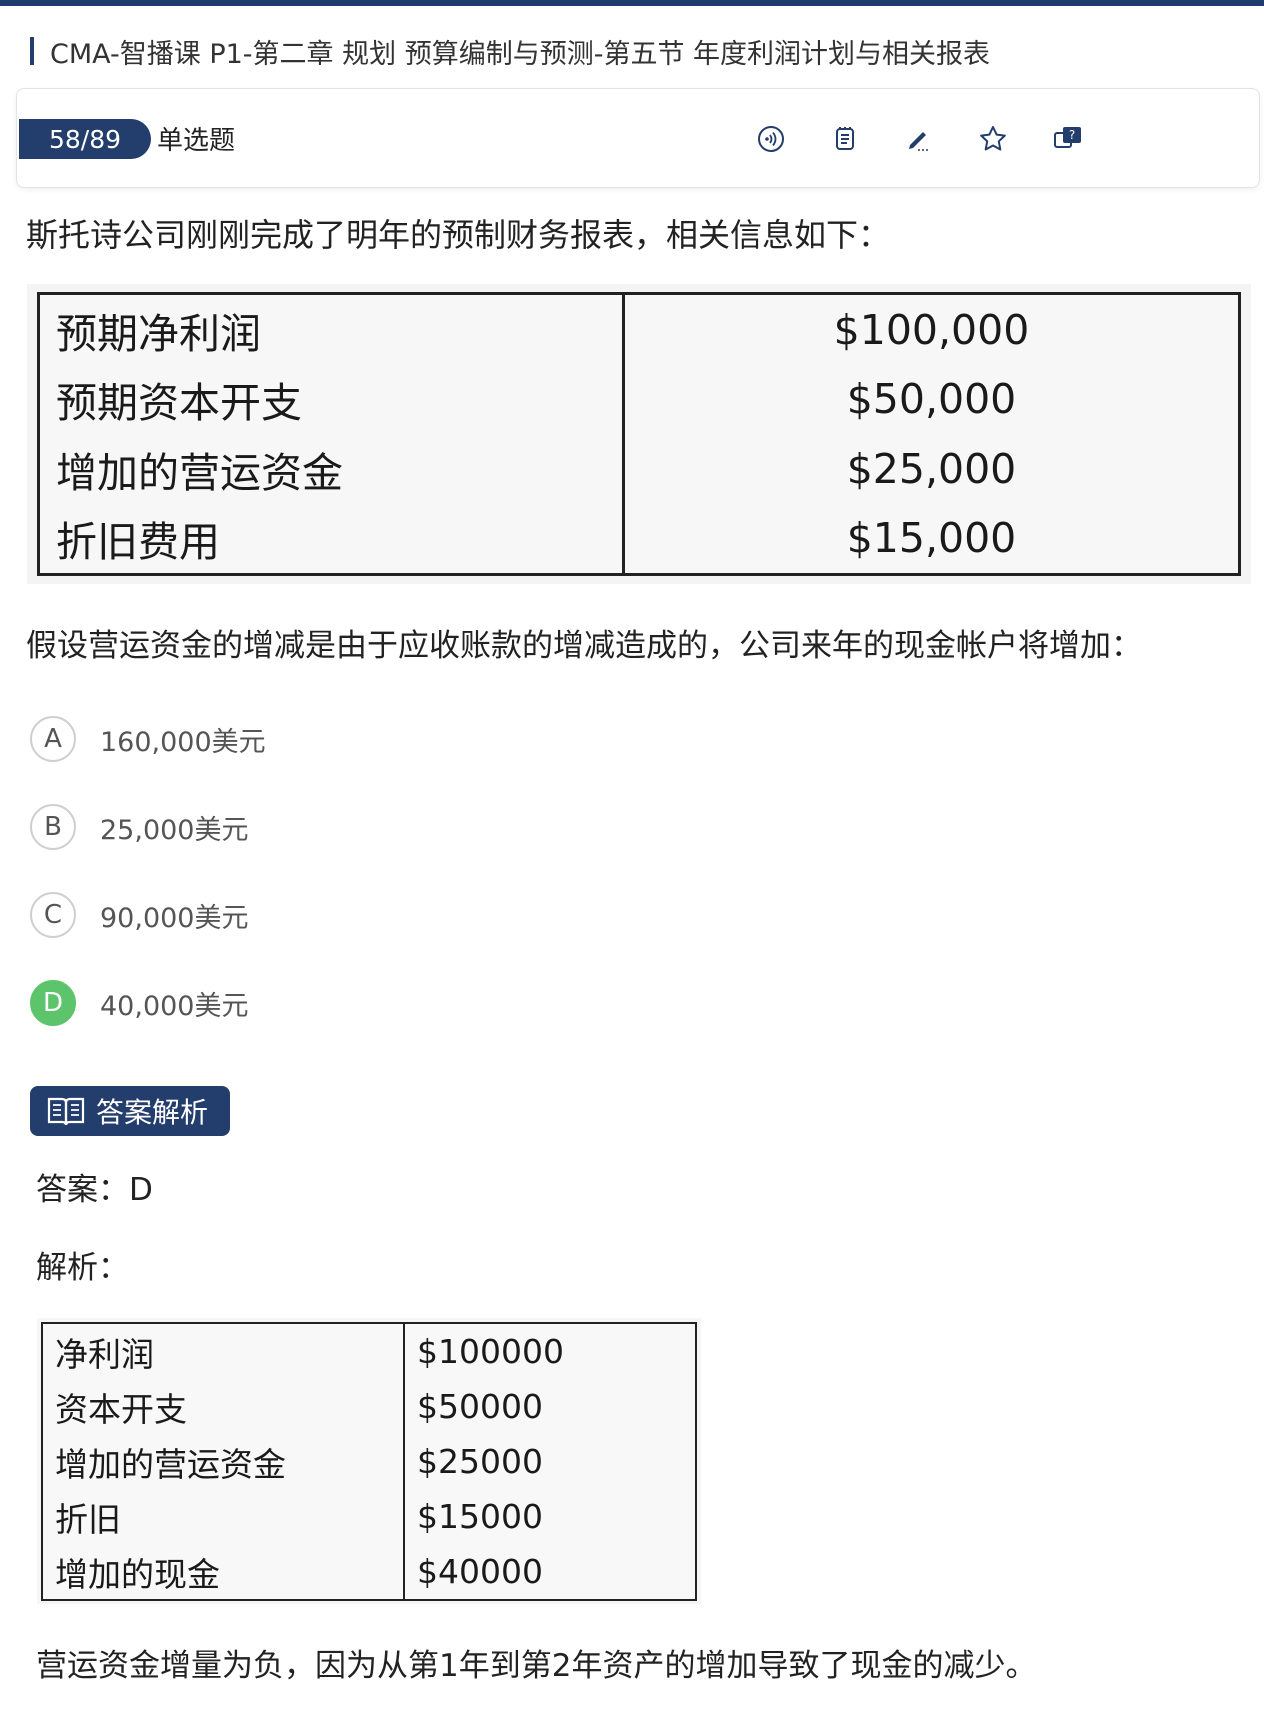 This screenshot has width=1264, height=1714. What do you see at coordinates (331, 399) in the screenshot?
I see `table-cell-label: 预期资本开支` at bounding box center [331, 399].